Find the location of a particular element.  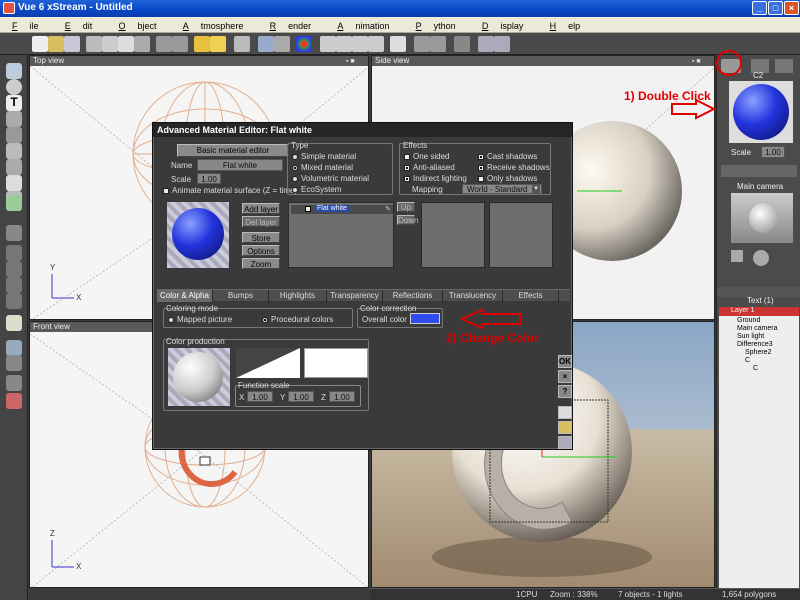

polygons-status: 1,654 polygons is located at coordinates (749, 594).